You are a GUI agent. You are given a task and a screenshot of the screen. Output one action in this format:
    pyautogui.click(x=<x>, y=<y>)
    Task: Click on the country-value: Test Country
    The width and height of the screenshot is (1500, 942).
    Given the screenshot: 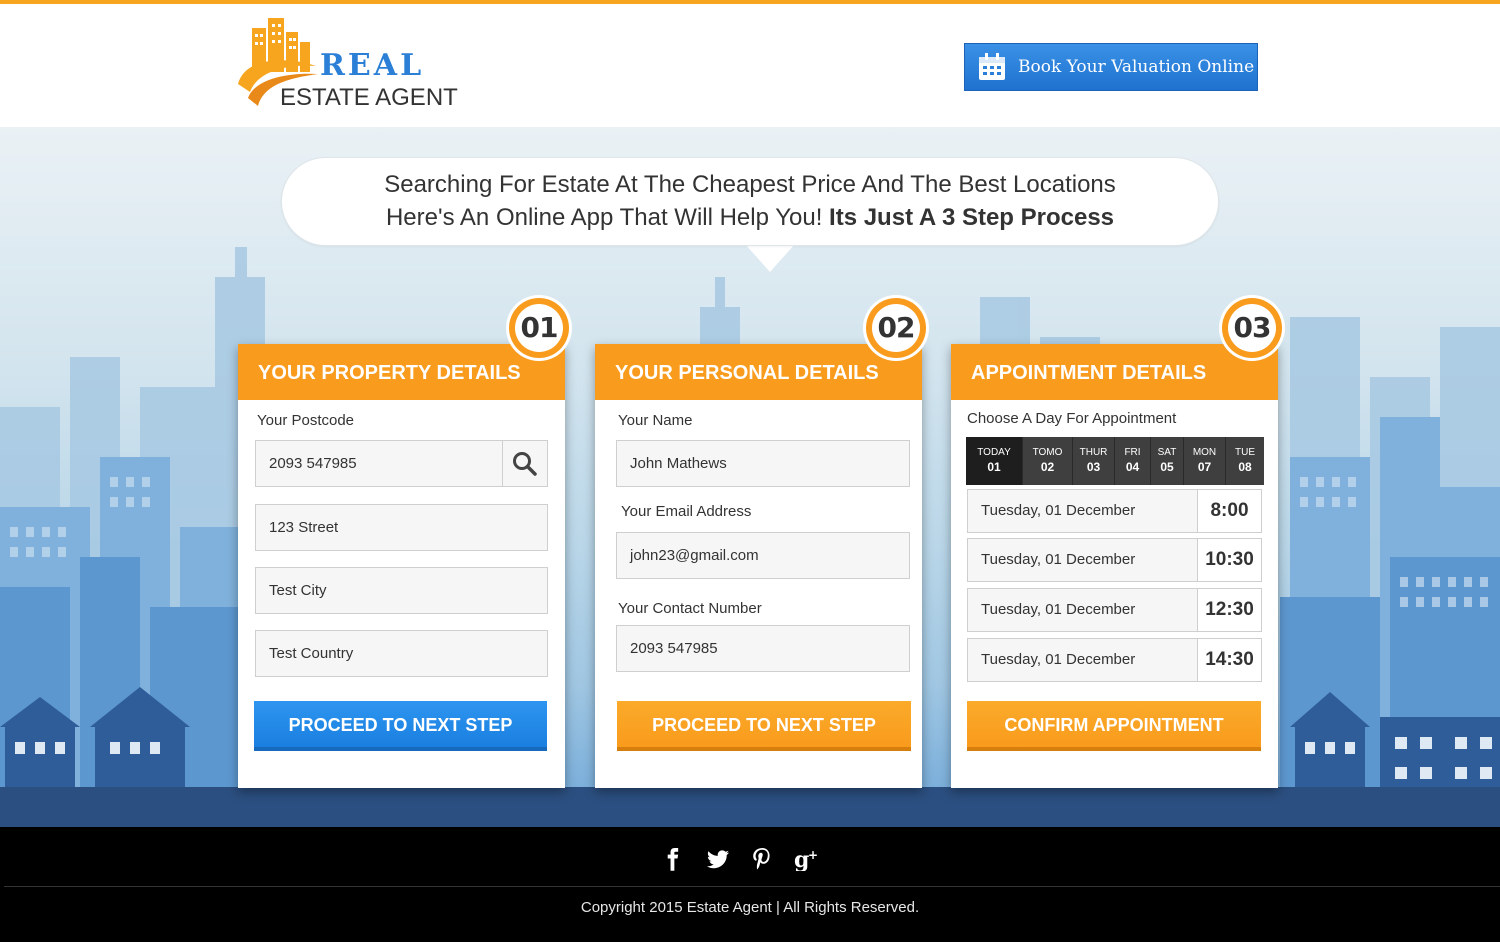 What is the action you would take?
    pyautogui.click(x=311, y=653)
    